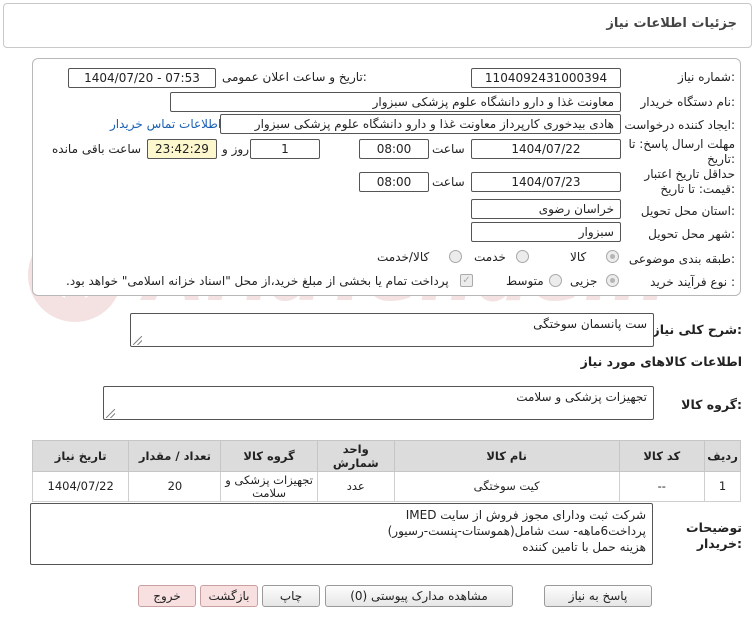  I want to click on reply-button: پاسخ به نیاز, so click(598, 596).